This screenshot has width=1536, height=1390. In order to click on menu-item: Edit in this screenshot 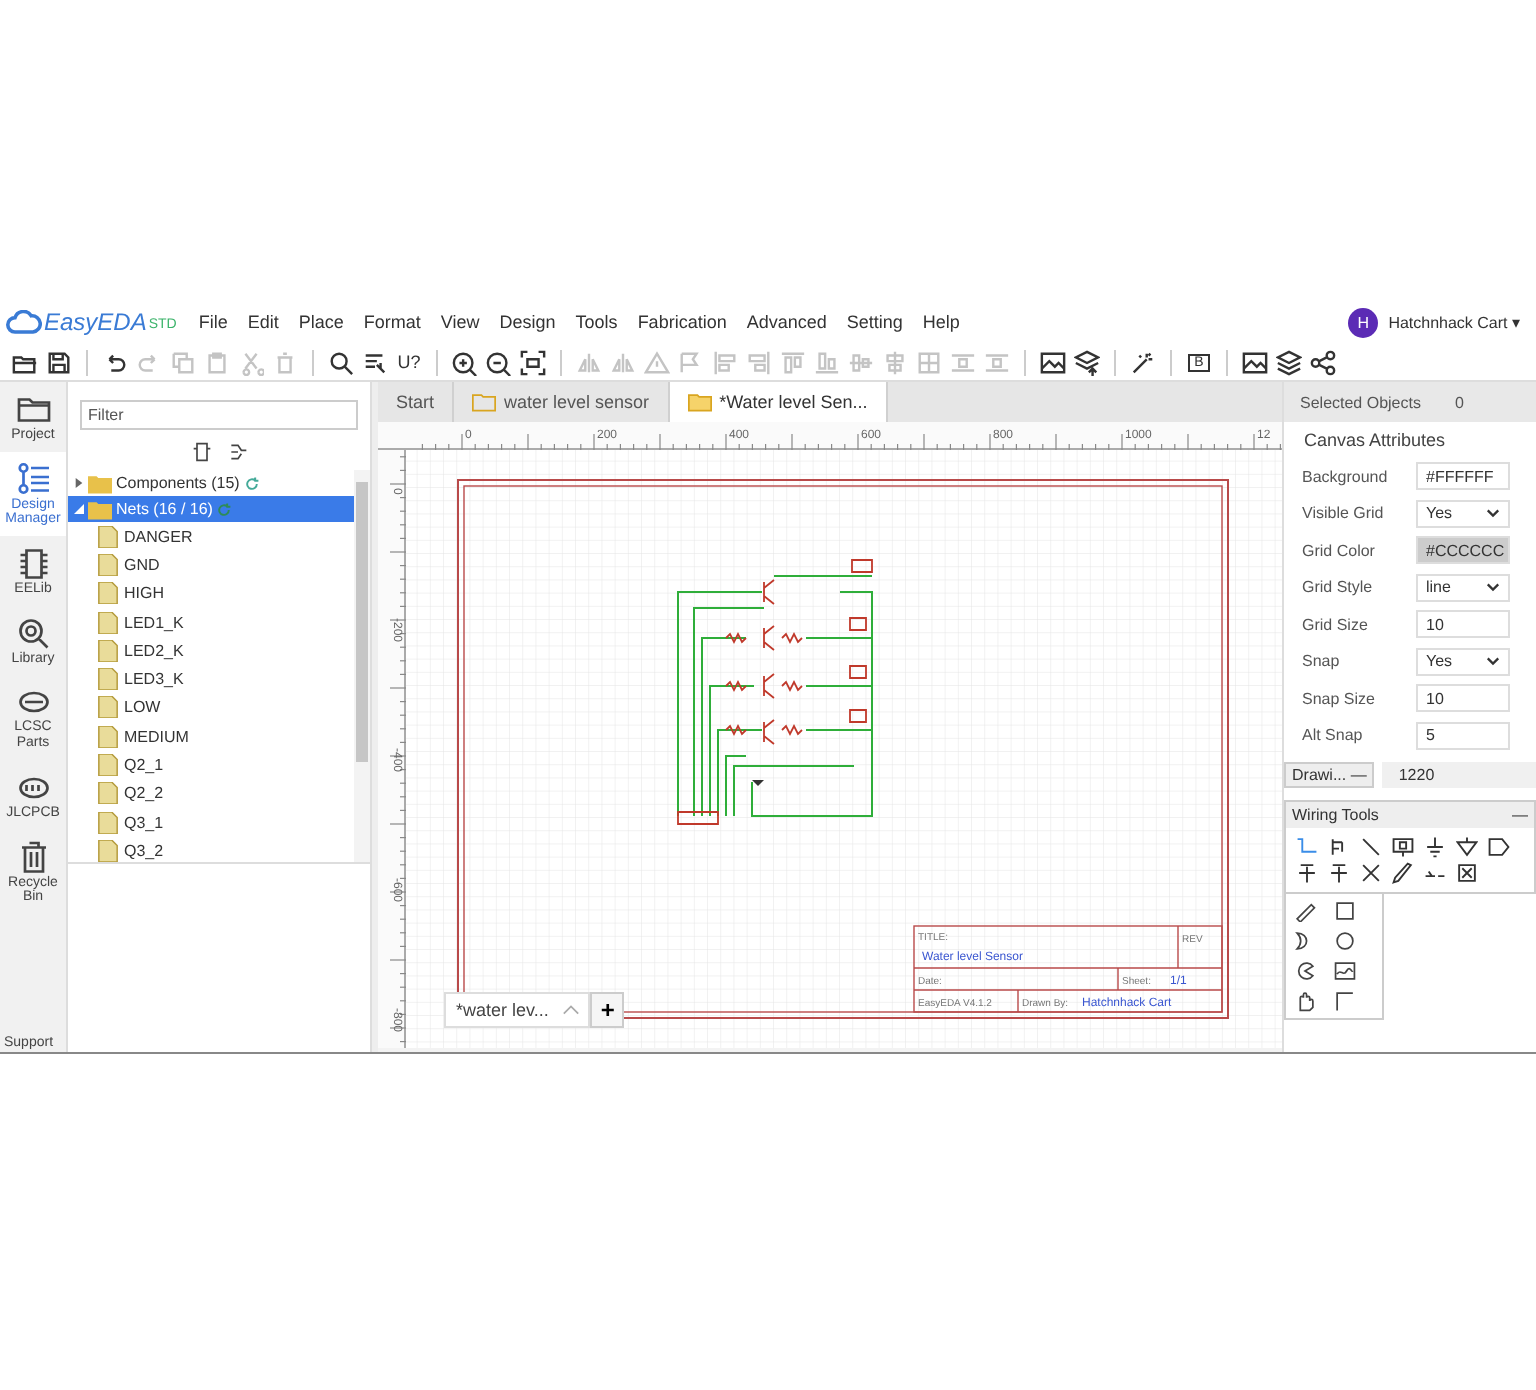, I will do `click(263, 322)`.